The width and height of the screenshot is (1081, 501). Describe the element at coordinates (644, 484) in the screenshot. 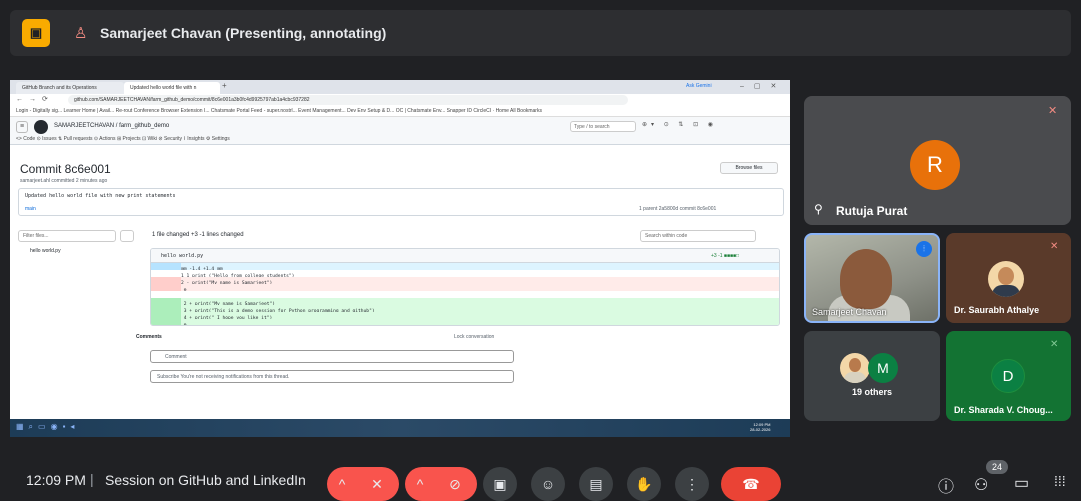

I see `raise-hand-icon: ✋` at that location.